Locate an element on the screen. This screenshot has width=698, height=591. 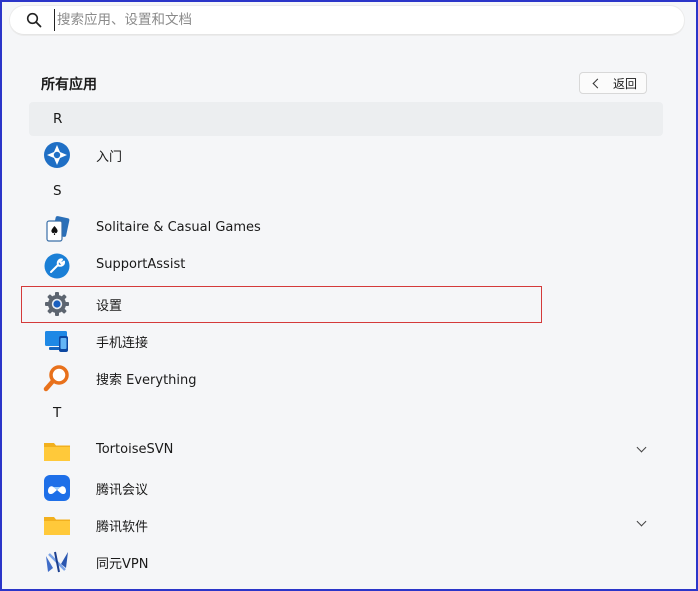
app-label: Solitaire & Casual Games is located at coordinates (178, 227).